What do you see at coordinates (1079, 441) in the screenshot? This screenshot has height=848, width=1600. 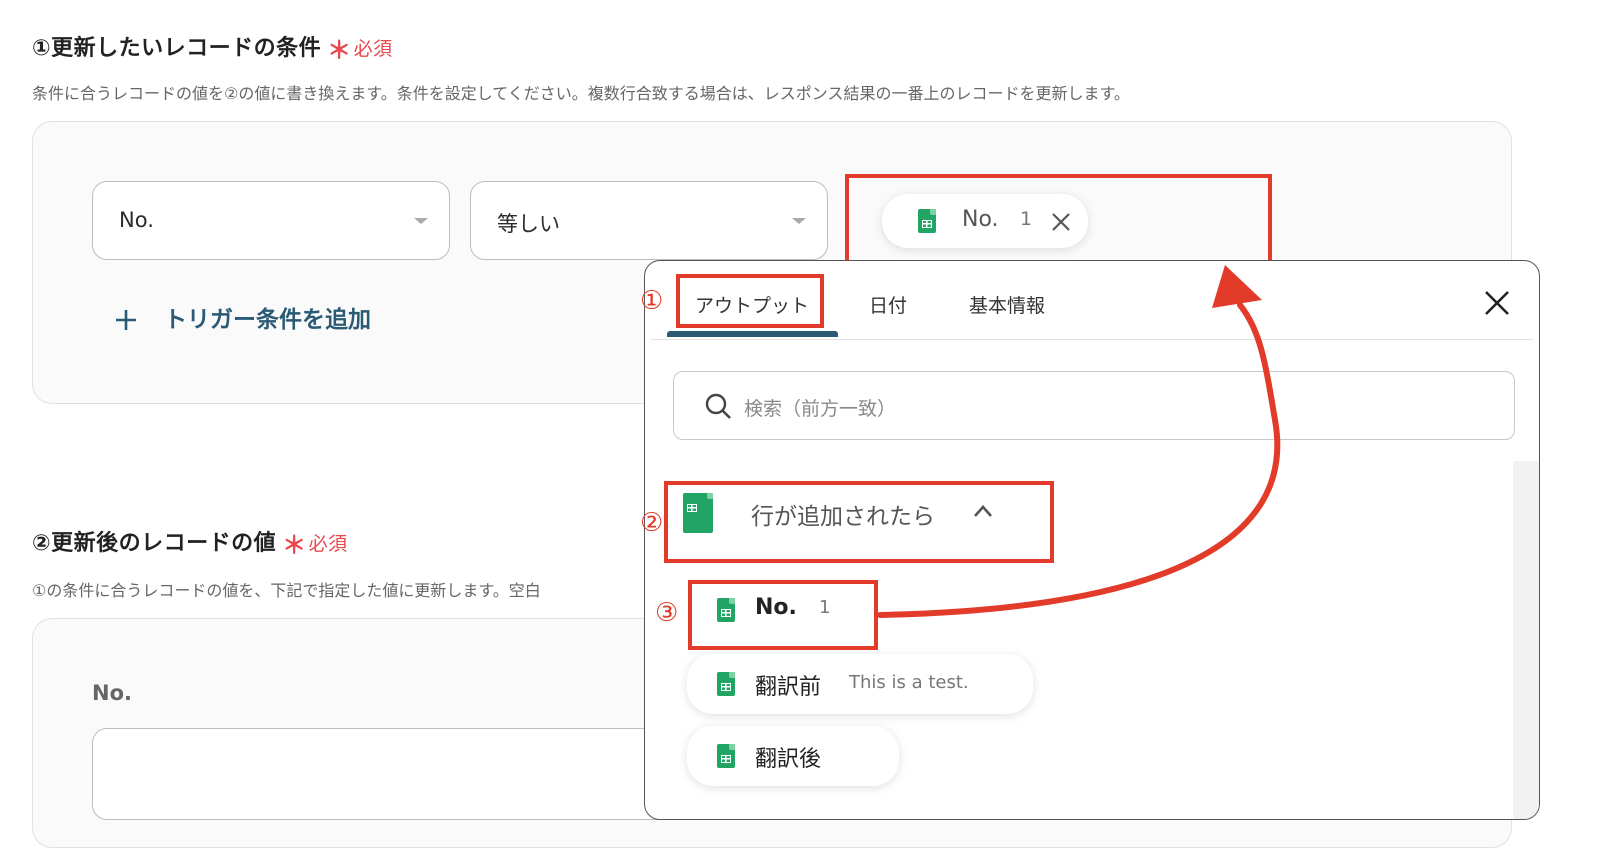 I see `annotation-arrow` at bounding box center [1079, 441].